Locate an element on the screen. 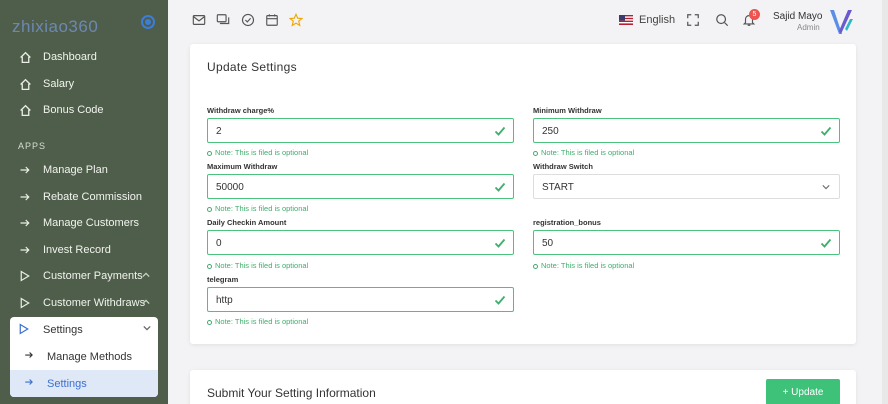  sidebar-subitem-manage-methods: Manage Methods is located at coordinates (84, 356).